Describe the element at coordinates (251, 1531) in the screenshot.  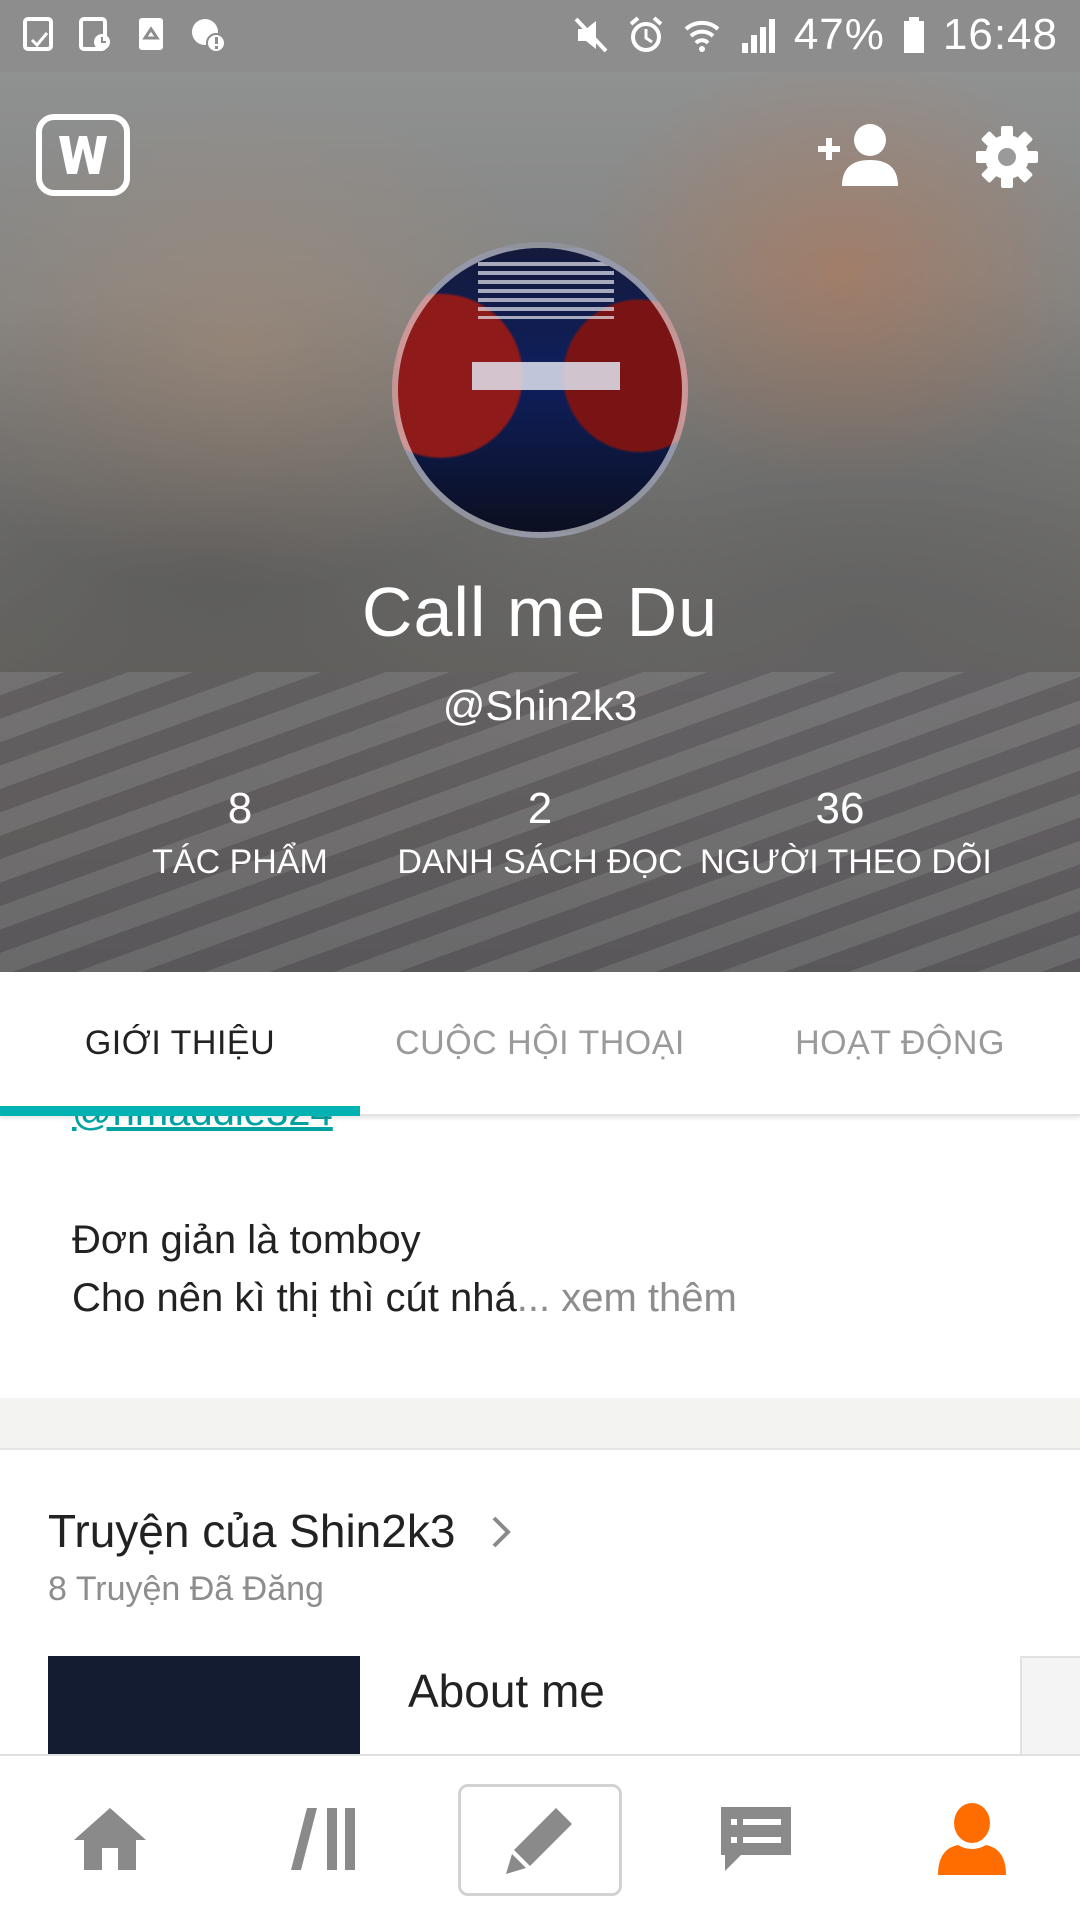
I see `stories-title: Truyện của Shin2k3` at that location.